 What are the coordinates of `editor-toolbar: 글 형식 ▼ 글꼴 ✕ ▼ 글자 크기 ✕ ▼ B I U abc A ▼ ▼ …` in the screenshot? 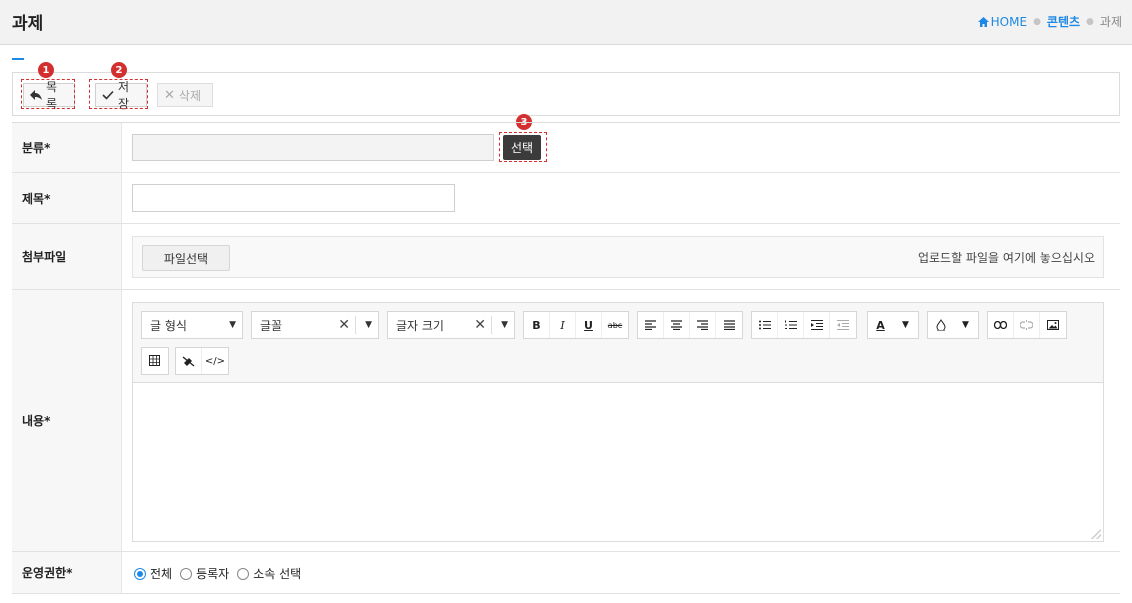 It's located at (618, 343).